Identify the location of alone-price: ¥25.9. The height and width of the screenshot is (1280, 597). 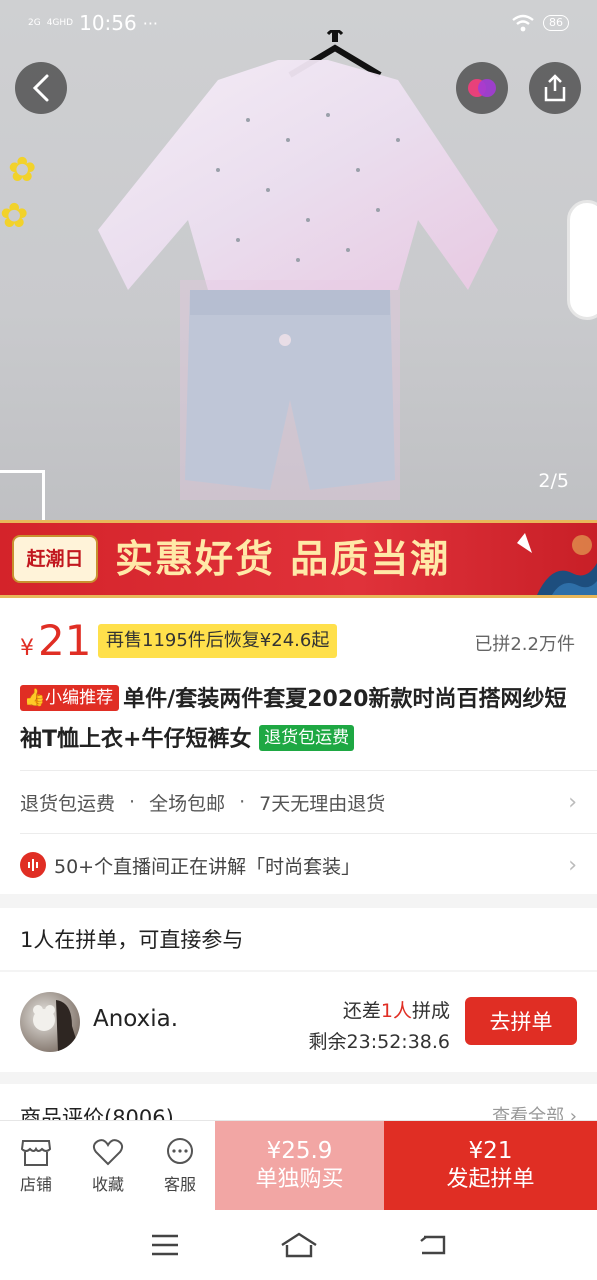
(299, 1151).